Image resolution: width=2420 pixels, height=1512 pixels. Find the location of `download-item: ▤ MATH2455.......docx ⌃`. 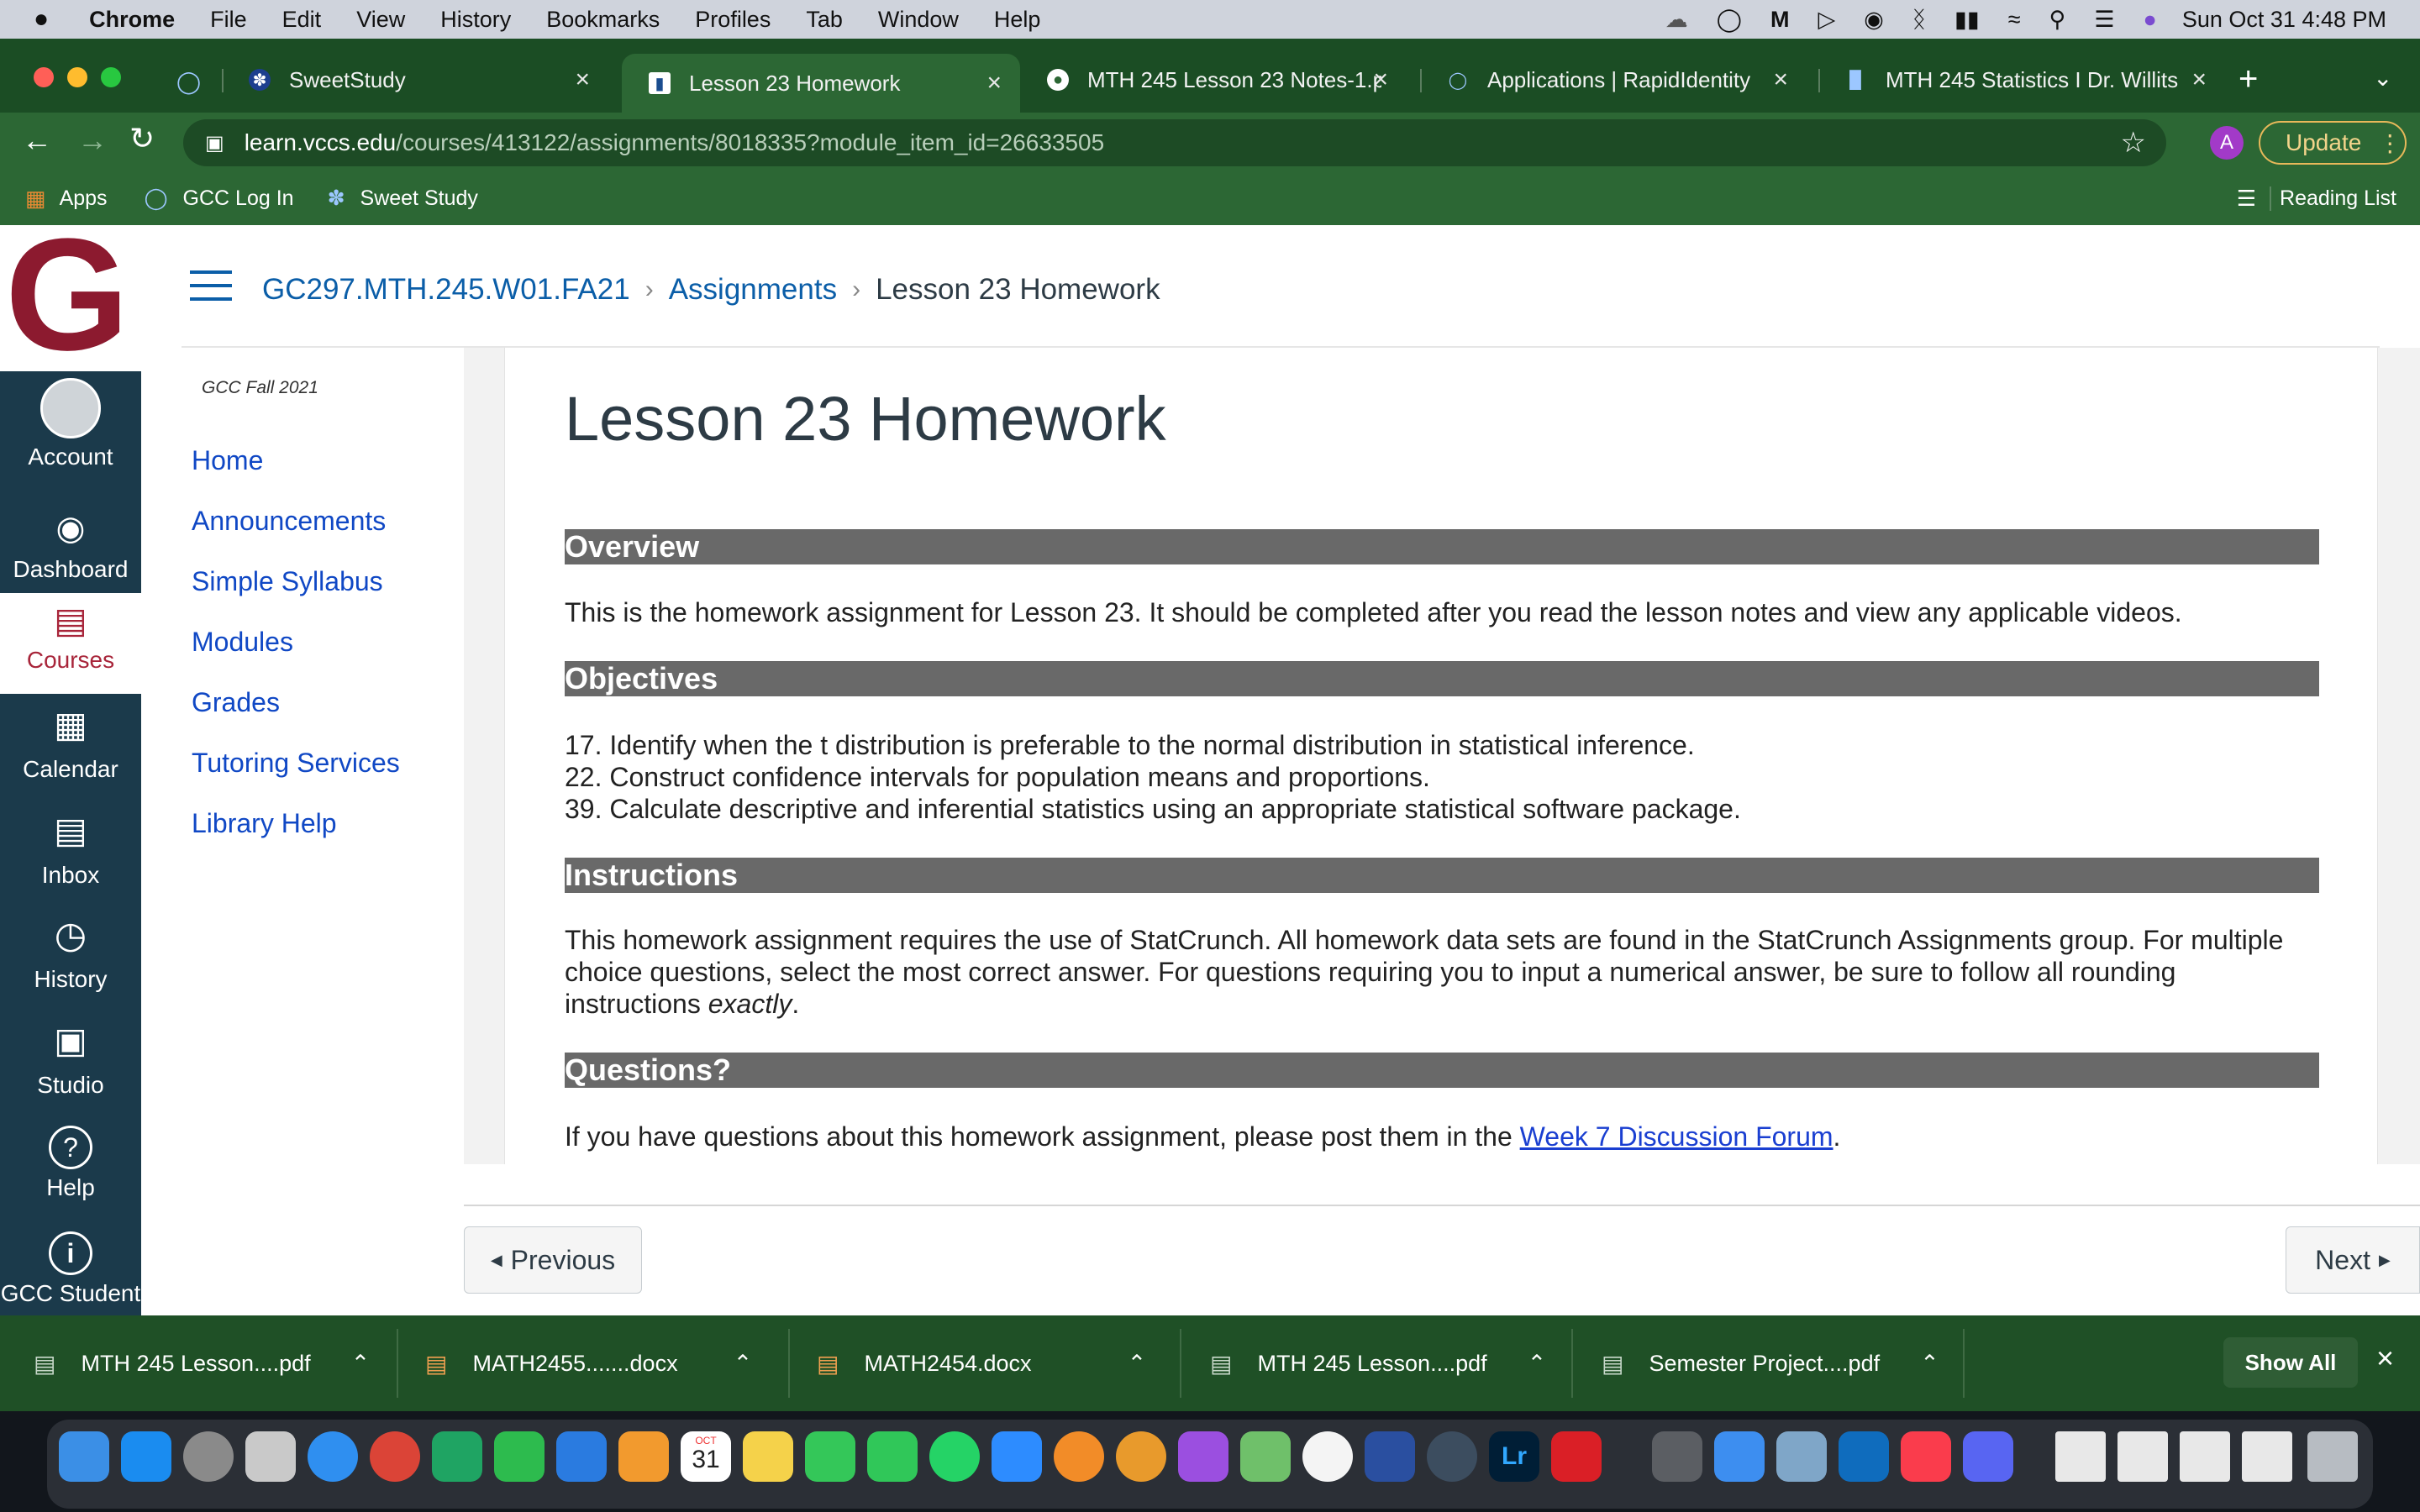

download-item: ▤ MATH2455.......docx ⌃ is located at coordinates (588, 1363).